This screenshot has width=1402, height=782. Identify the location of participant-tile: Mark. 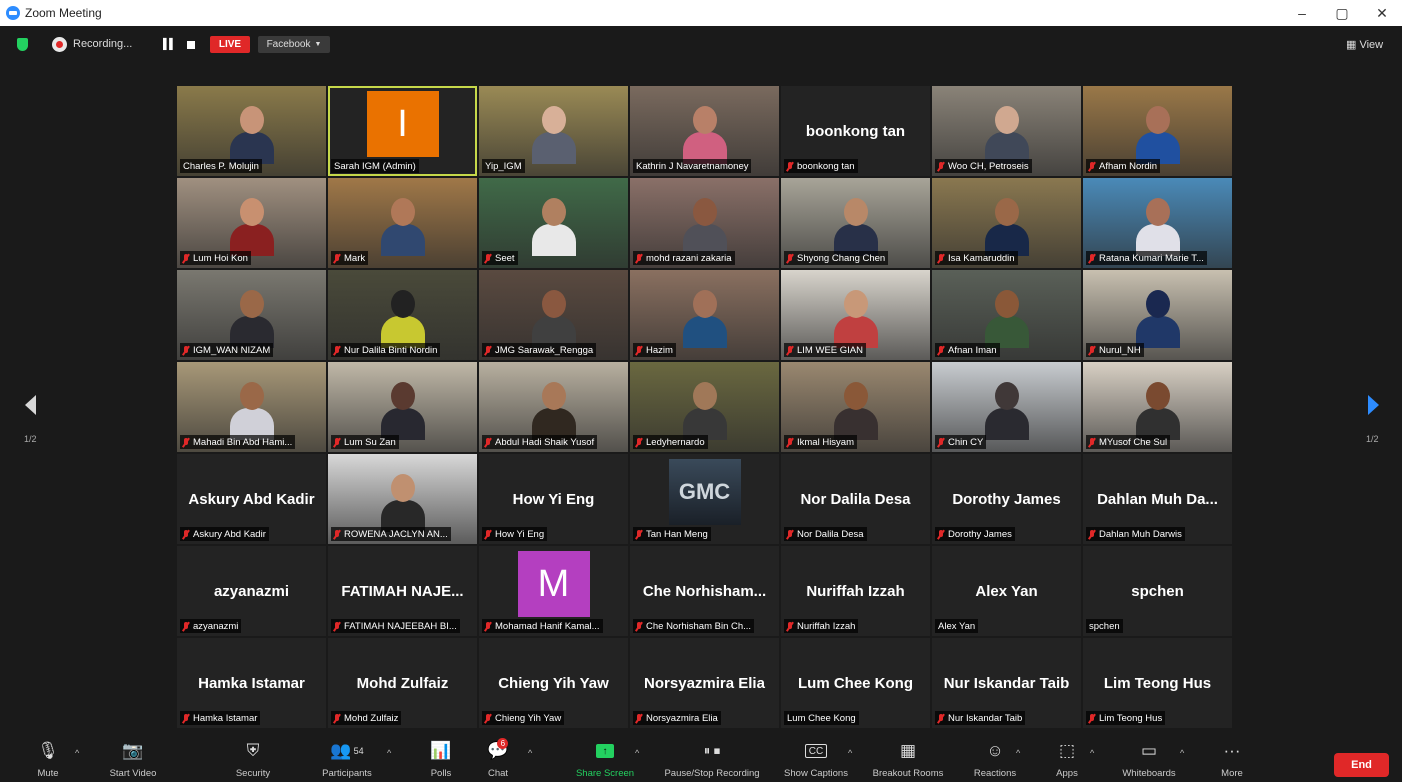
(402, 223).